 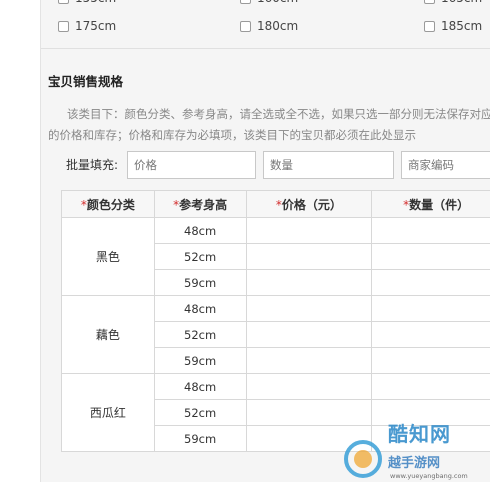 I want to click on table-row: 藕色 48cm, so click(x=275, y=334).